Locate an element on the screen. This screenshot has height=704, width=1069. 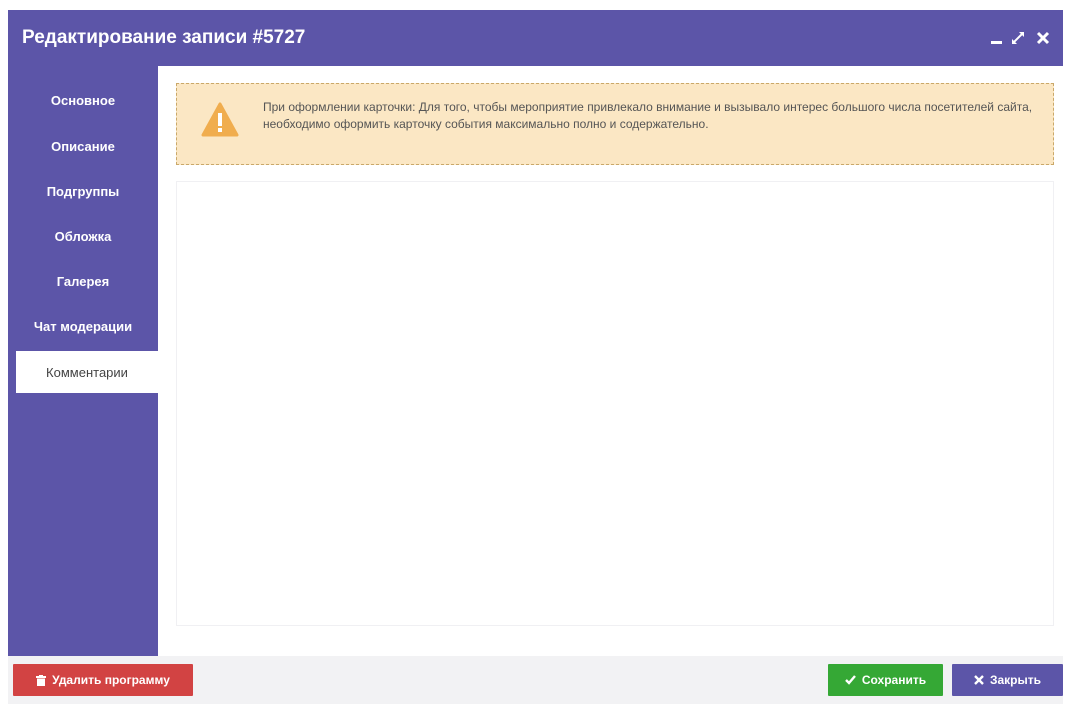
delete-program-button: Удалить программу is located at coordinates (103, 680).